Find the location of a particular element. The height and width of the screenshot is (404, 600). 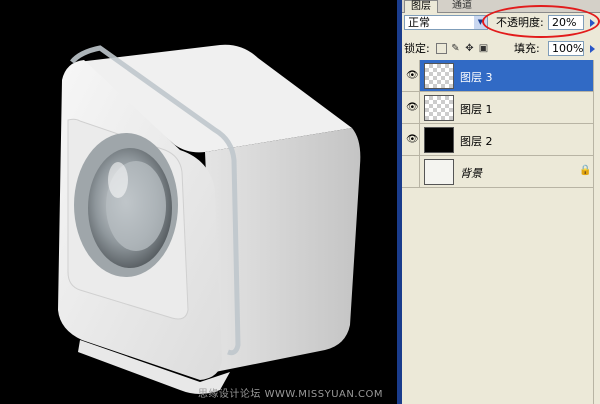

fill-slider-arrow-icon is located at coordinates (592, 49).